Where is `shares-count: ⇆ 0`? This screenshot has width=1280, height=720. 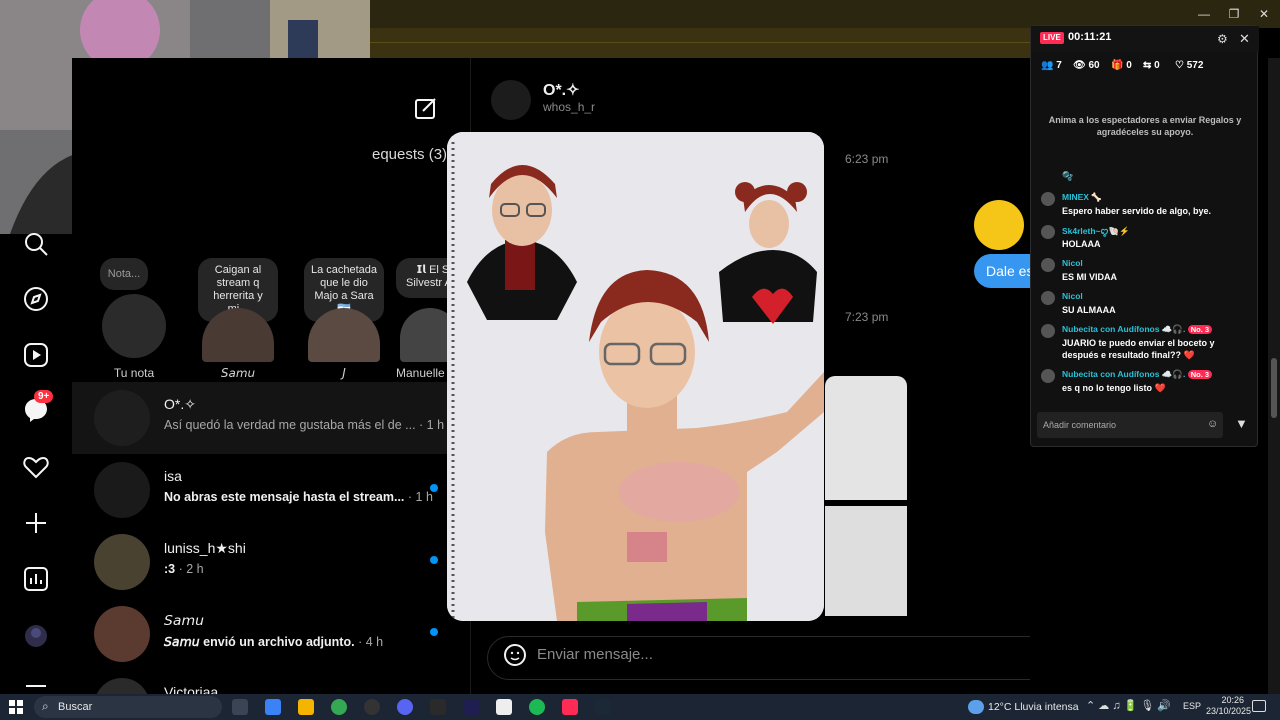 shares-count: ⇆ 0 is located at coordinates (1151, 65).